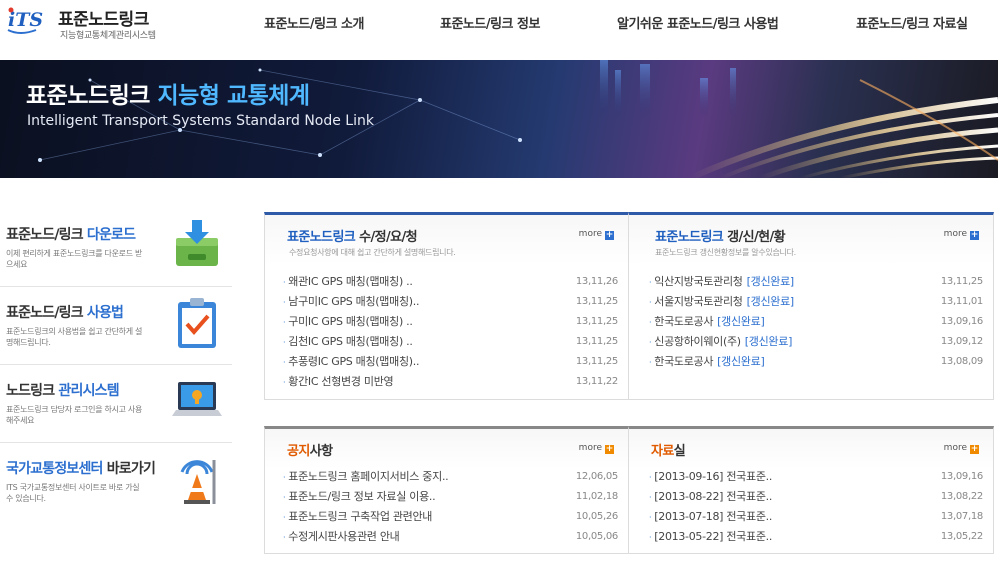  I want to click on board-header: 공지사항 more +, so click(446, 449).